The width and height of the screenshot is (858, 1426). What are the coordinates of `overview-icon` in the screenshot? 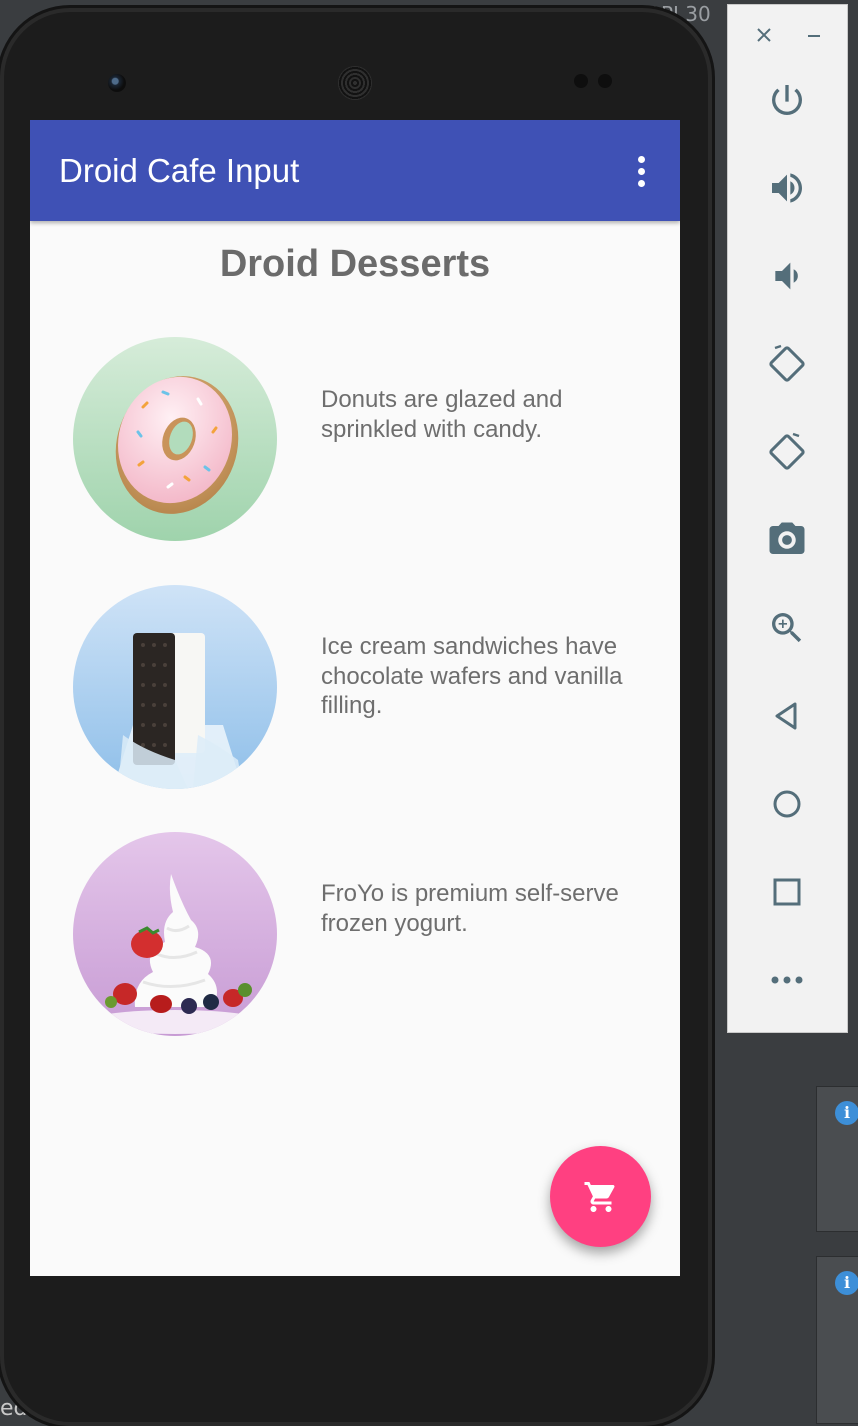 It's located at (787, 892).